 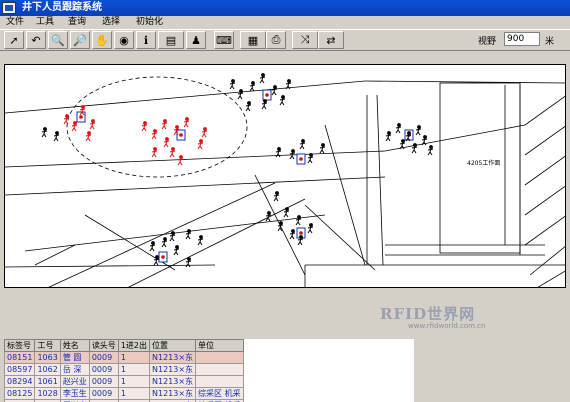 What do you see at coordinates (447, 326) in the screenshot?
I see `watermark-url: www.rfidworld.com.cn` at bounding box center [447, 326].